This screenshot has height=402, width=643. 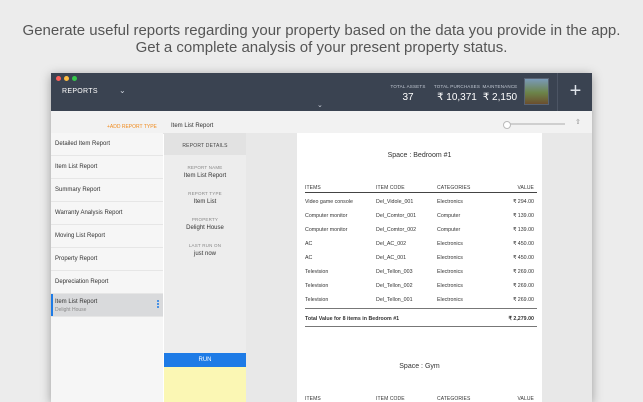 What do you see at coordinates (107, 190) in the screenshot?
I see `sidebar-item-summary-report: Summary Report` at bounding box center [107, 190].